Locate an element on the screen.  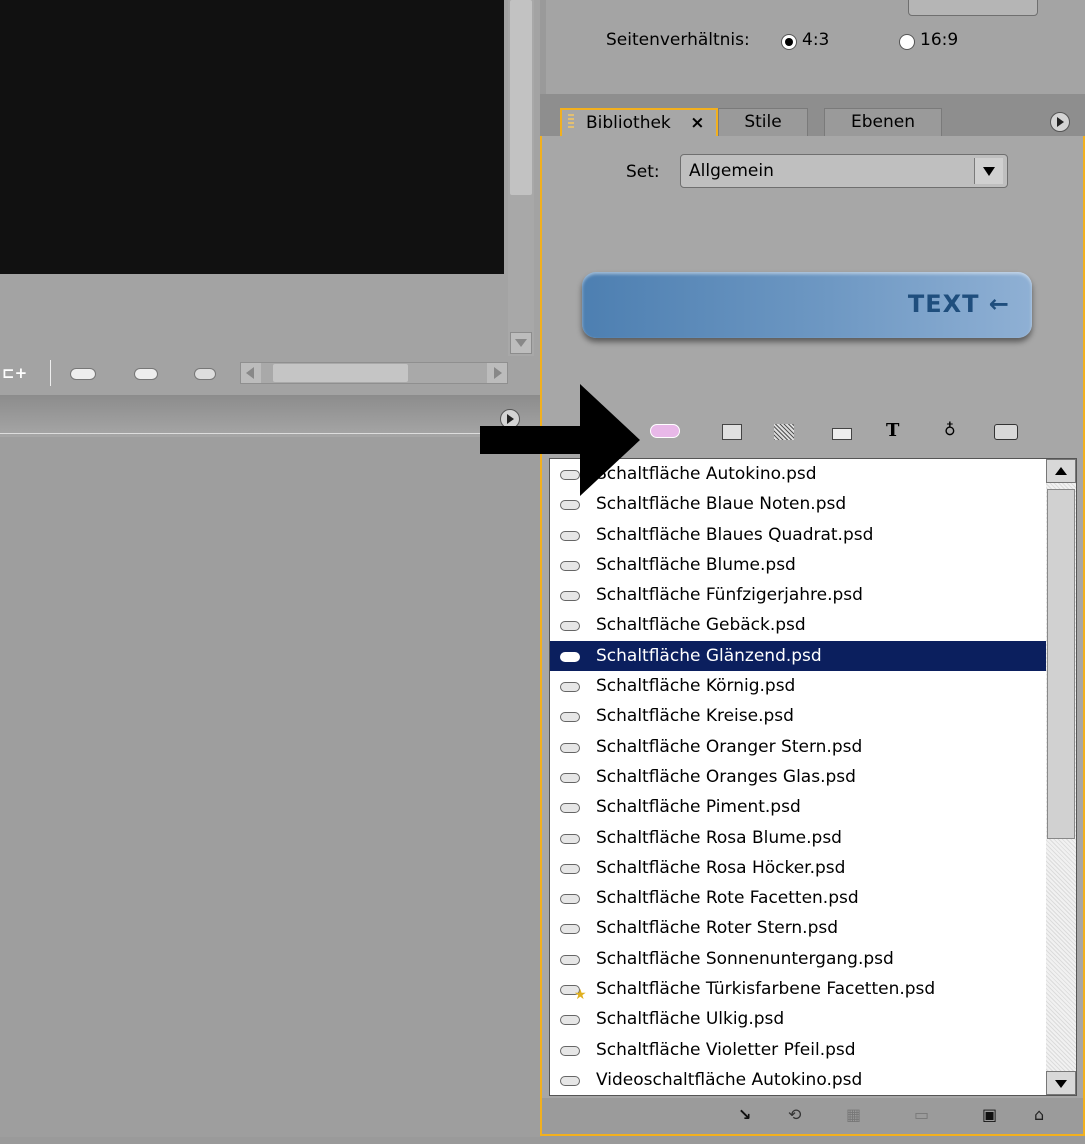
list-item-label: Schaltfläche Rosa Blume.psd is located at coordinates (719, 837).